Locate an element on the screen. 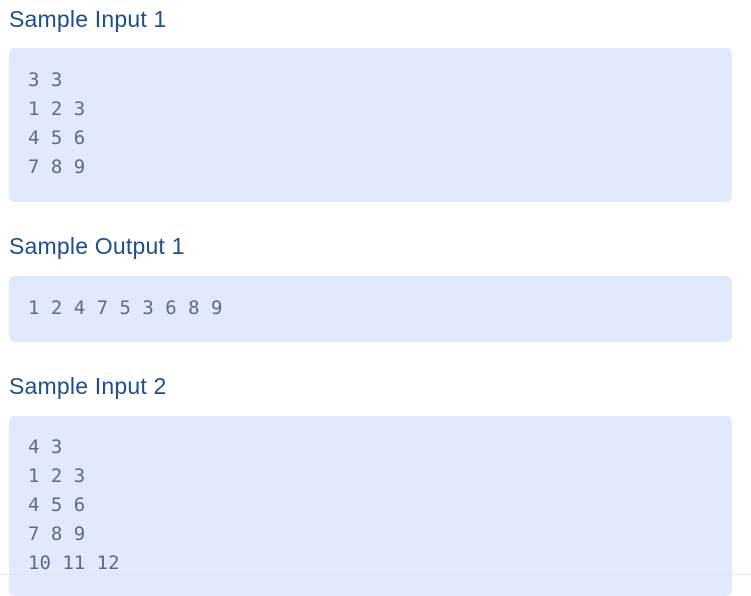 This screenshot has width=751, height=596. sample-input-2-code: 4 3 1 2 3 4 5 6 7 8 9 10 11 12 is located at coordinates (74, 505).